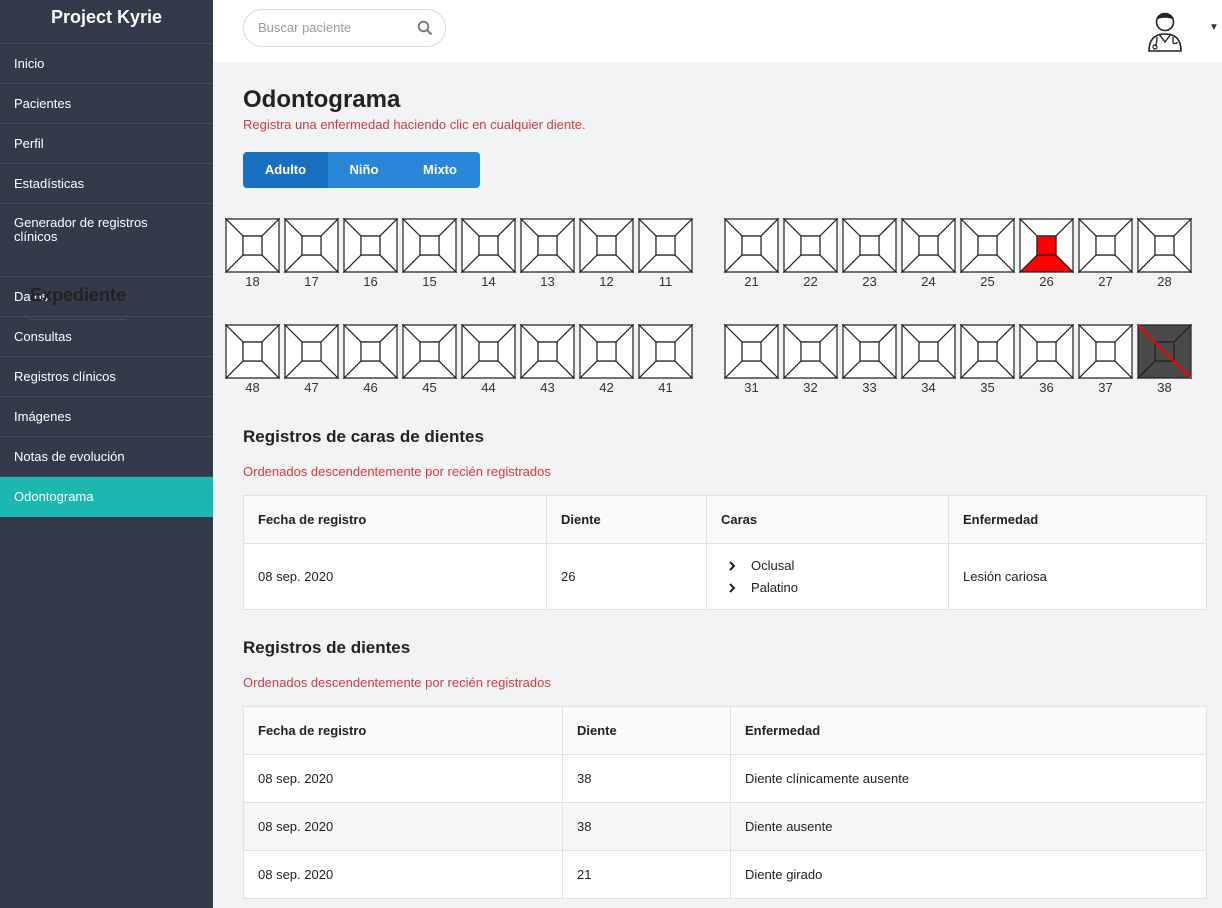 This screenshot has height=908, width=1222. What do you see at coordinates (106, 240) in the screenshot?
I see `sidebar-item-generador: Generador de registros clínicos` at bounding box center [106, 240].